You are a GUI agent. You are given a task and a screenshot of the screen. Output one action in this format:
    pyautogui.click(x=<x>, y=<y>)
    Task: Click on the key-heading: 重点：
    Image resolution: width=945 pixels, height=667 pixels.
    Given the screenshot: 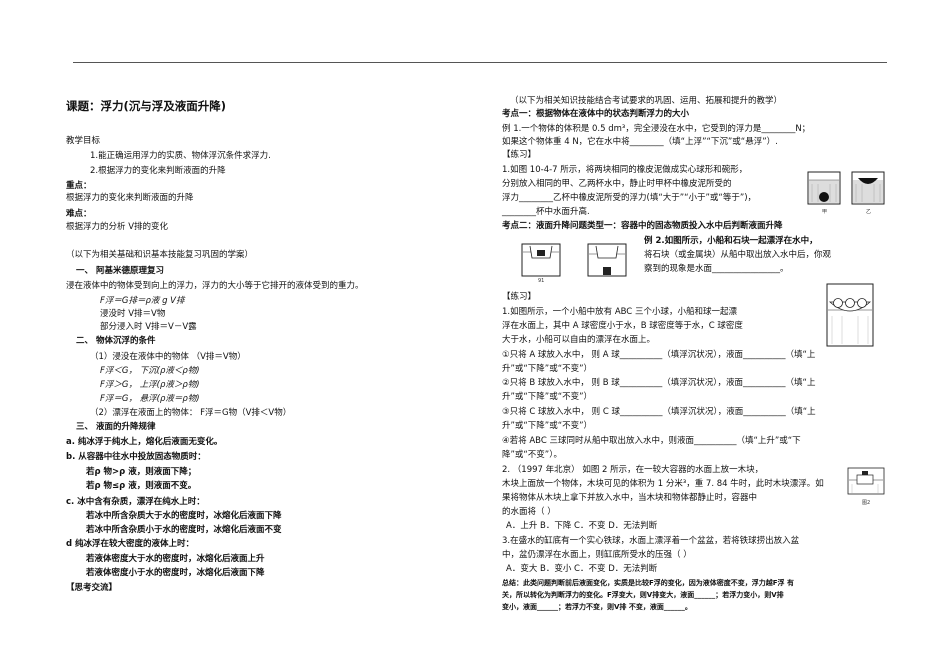 What is the action you would take?
    pyautogui.click(x=79, y=186)
    